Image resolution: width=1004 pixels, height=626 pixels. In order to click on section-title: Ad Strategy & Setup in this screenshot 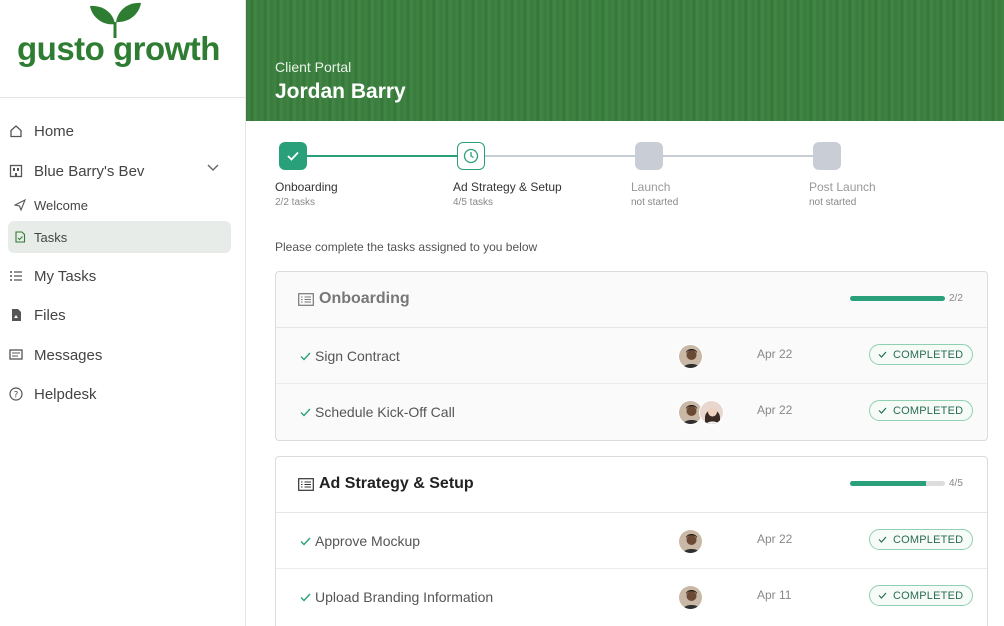, I will do `click(396, 483)`.